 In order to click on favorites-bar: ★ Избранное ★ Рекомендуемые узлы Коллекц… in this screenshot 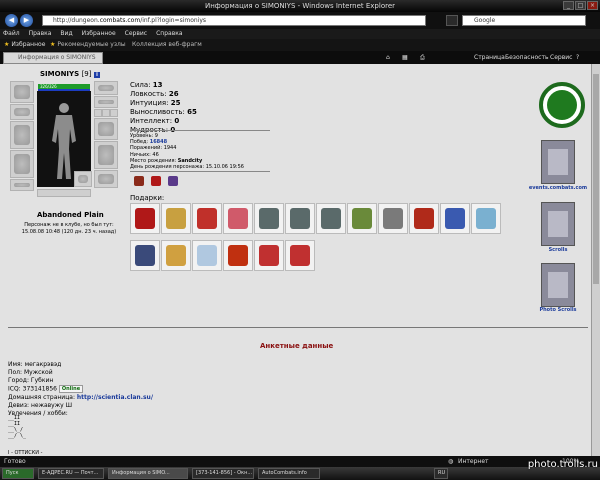, I will do `click(300, 45)`.